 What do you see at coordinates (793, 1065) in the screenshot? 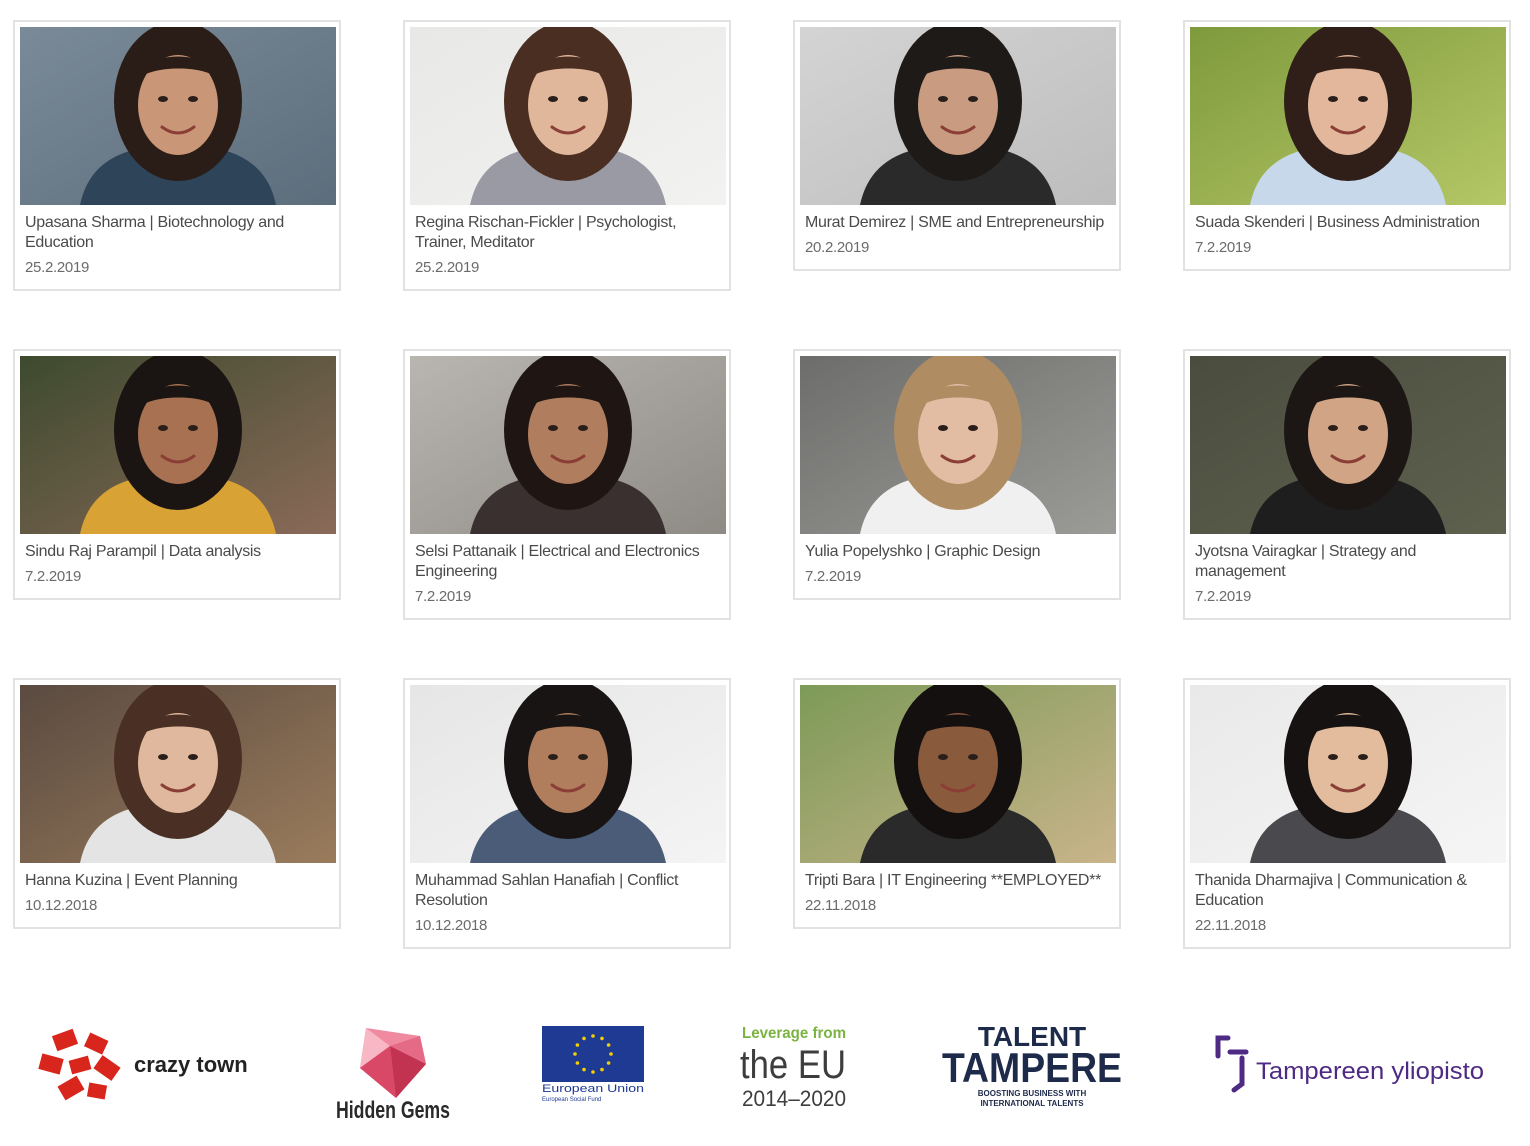
I see `leverage-logo-main: the EU` at bounding box center [793, 1065].